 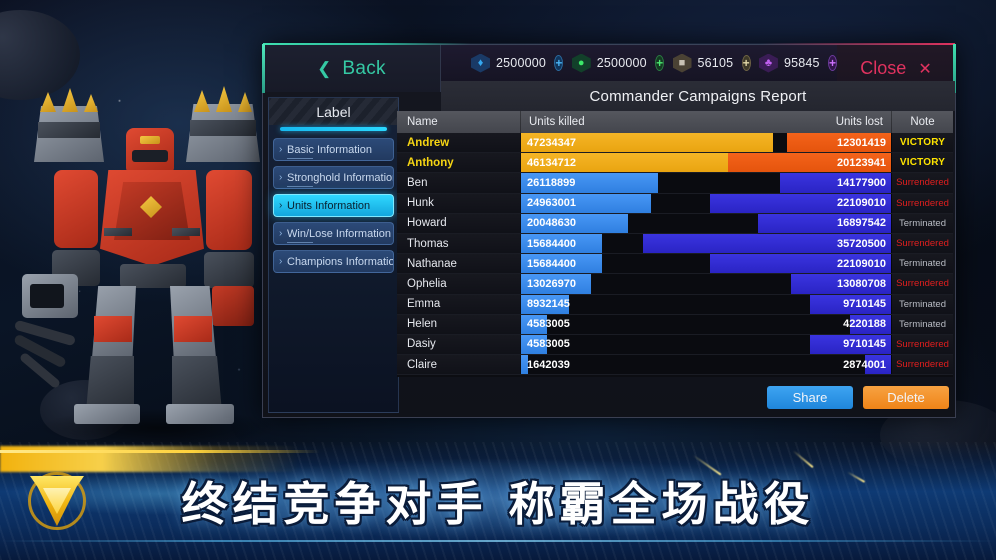 I want to click on table-row: Claire 1642039 2874001 Surrendered, so click(x=675, y=365).